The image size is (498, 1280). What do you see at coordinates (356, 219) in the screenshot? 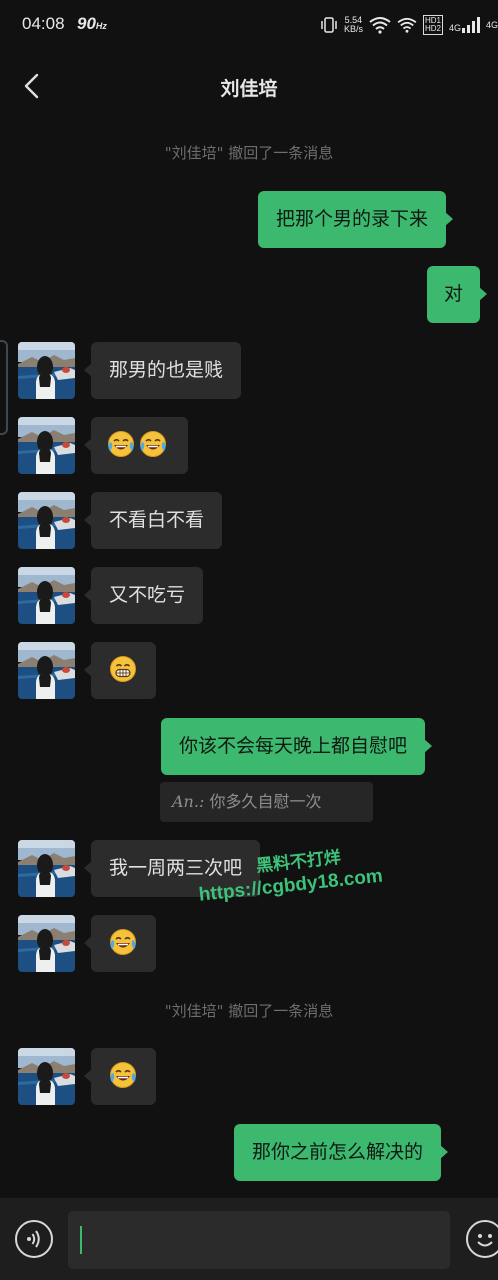
I see `message-bubble-outgoing: 把那个男的录下来` at bounding box center [356, 219].